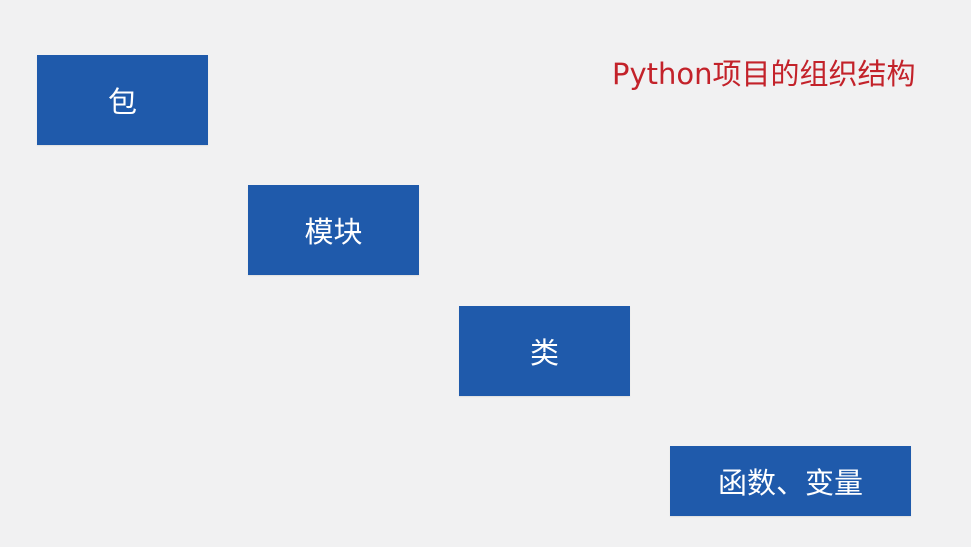 The image size is (971, 547). I want to click on level-label: 模块, so click(333, 232).